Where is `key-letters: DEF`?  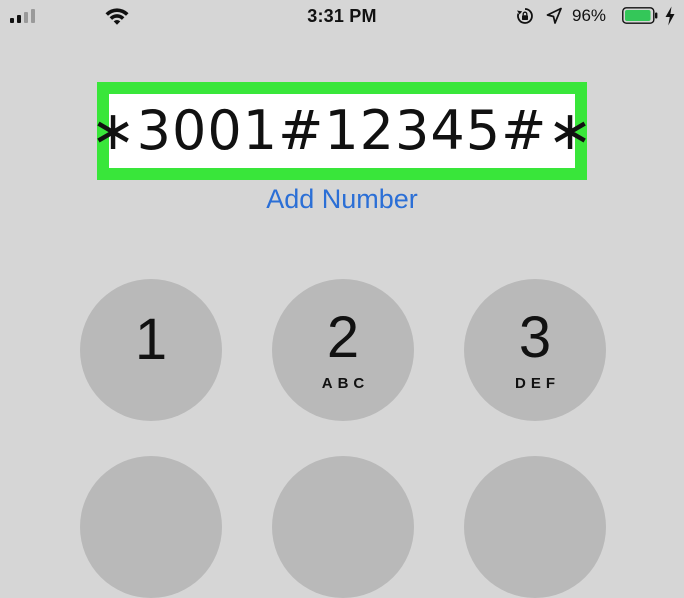 key-letters: DEF is located at coordinates (537, 383).